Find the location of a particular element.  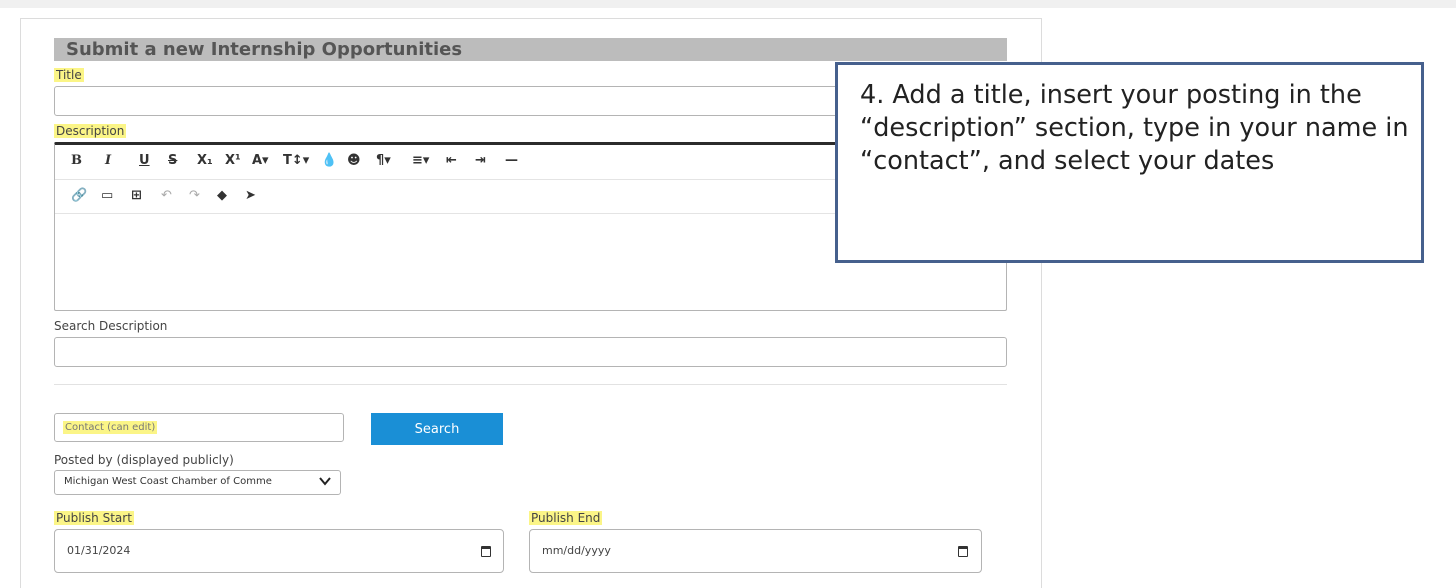

paragraph-format-icon: ¶▾ is located at coordinates (383, 161).